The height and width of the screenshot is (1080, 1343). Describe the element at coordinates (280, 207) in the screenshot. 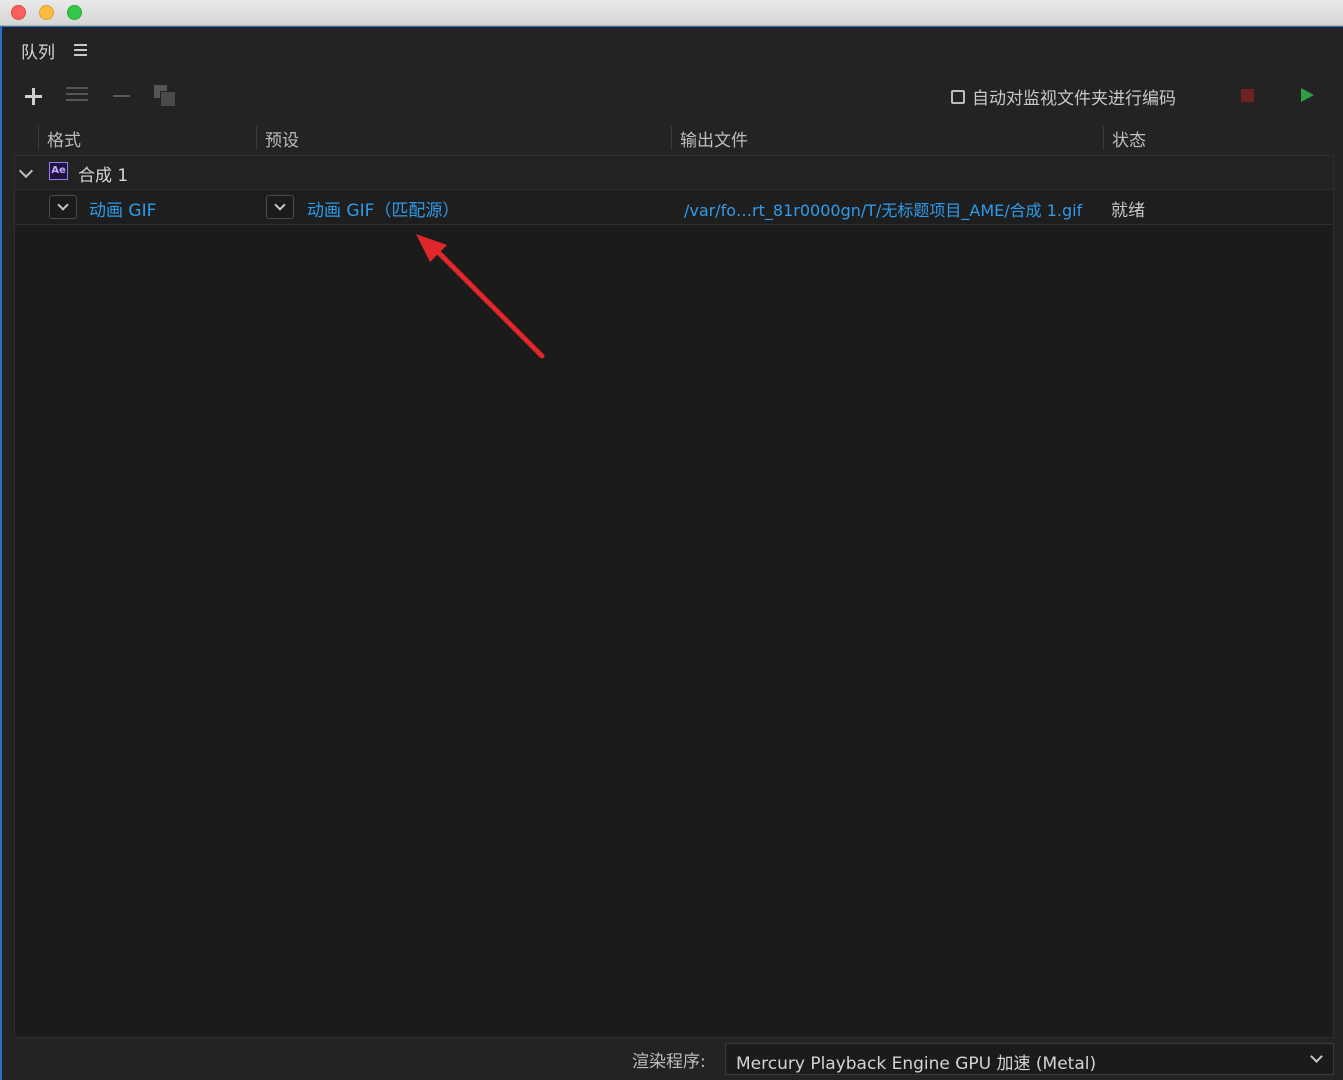

I see `preset-dropdown` at that location.